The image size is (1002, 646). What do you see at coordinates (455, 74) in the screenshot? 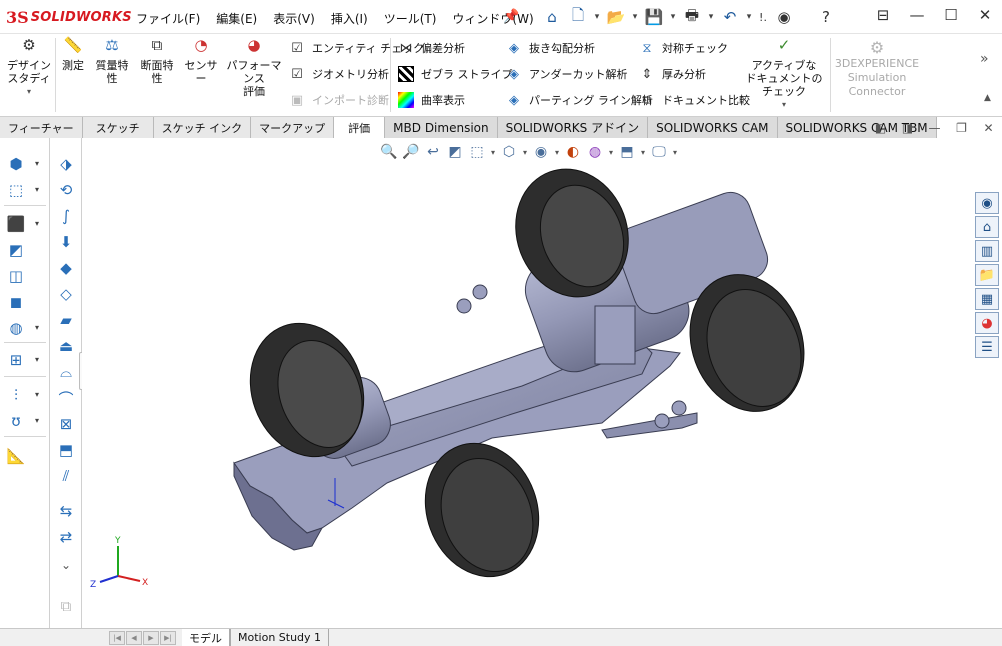
I see `zebra-stripes-button: ゼブラ ストライプ` at bounding box center [455, 74].